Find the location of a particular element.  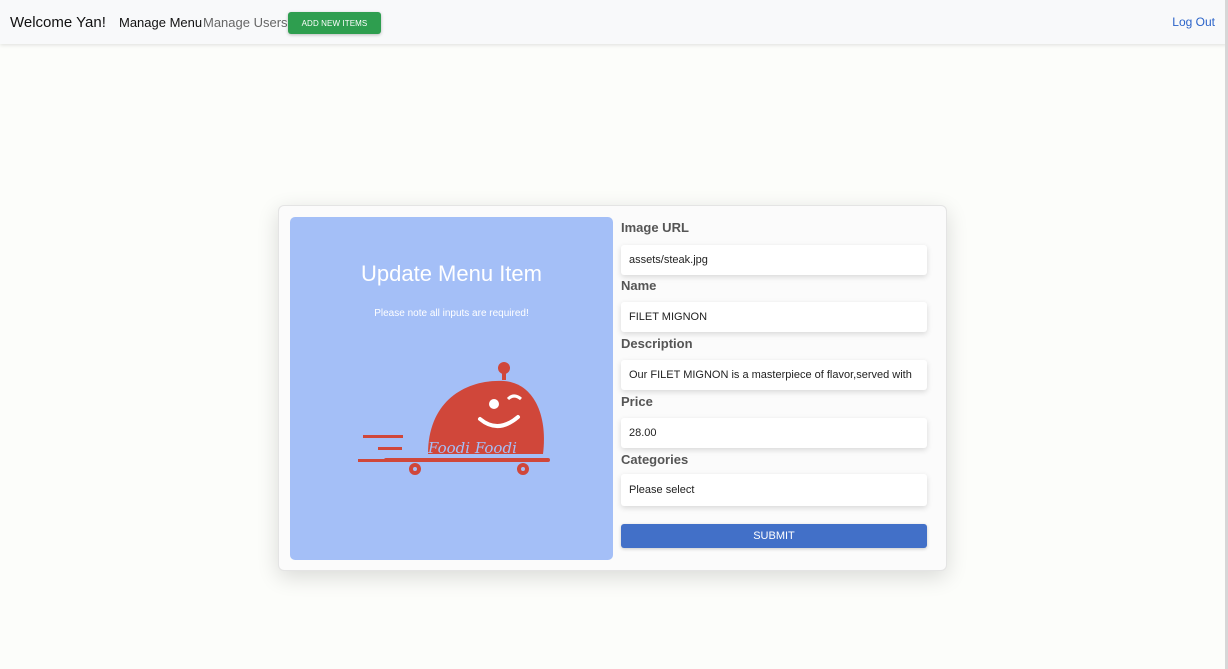

name-input is located at coordinates (774, 317).